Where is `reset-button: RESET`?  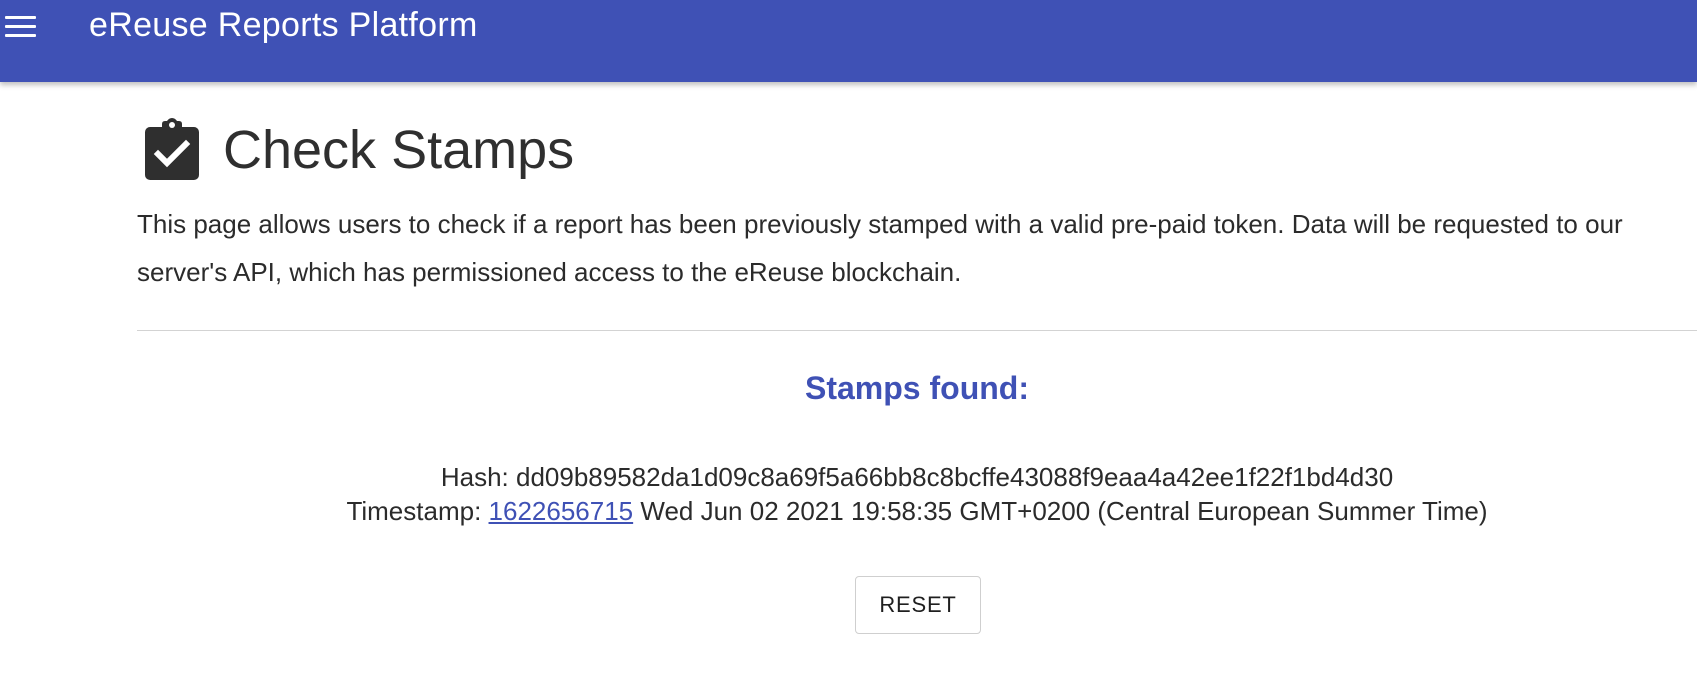
reset-button: RESET is located at coordinates (918, 605).